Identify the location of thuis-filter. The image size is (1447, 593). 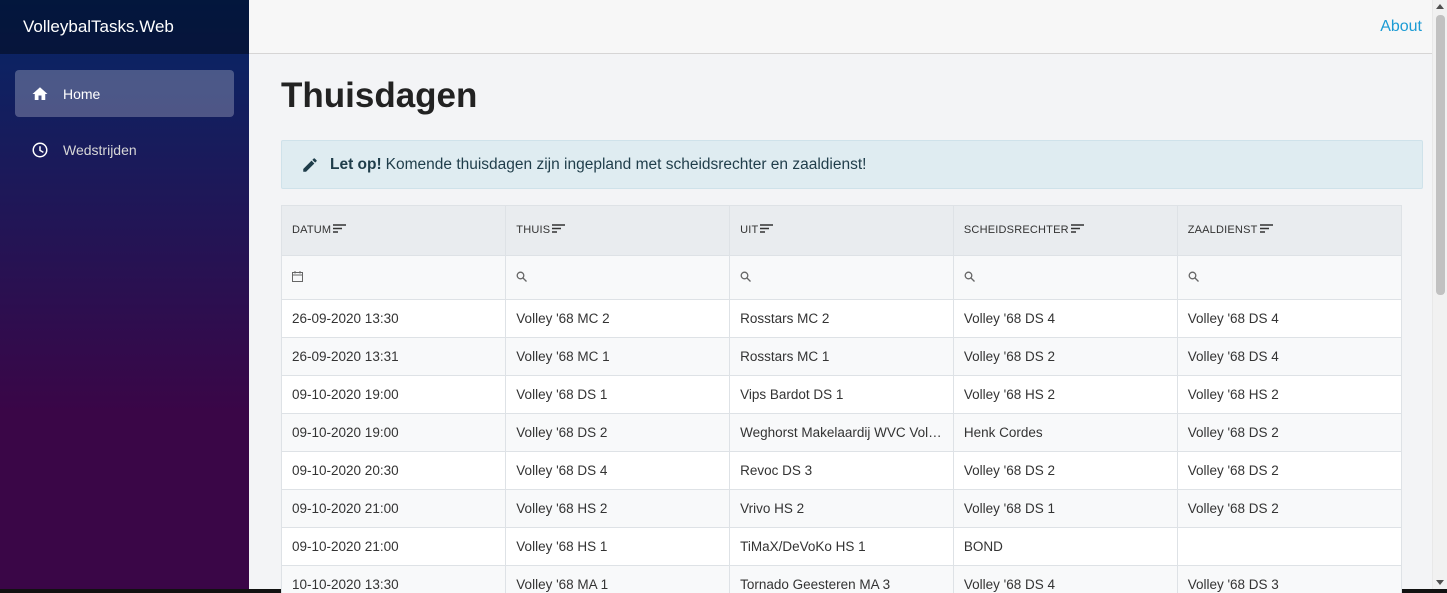
(618, 276).